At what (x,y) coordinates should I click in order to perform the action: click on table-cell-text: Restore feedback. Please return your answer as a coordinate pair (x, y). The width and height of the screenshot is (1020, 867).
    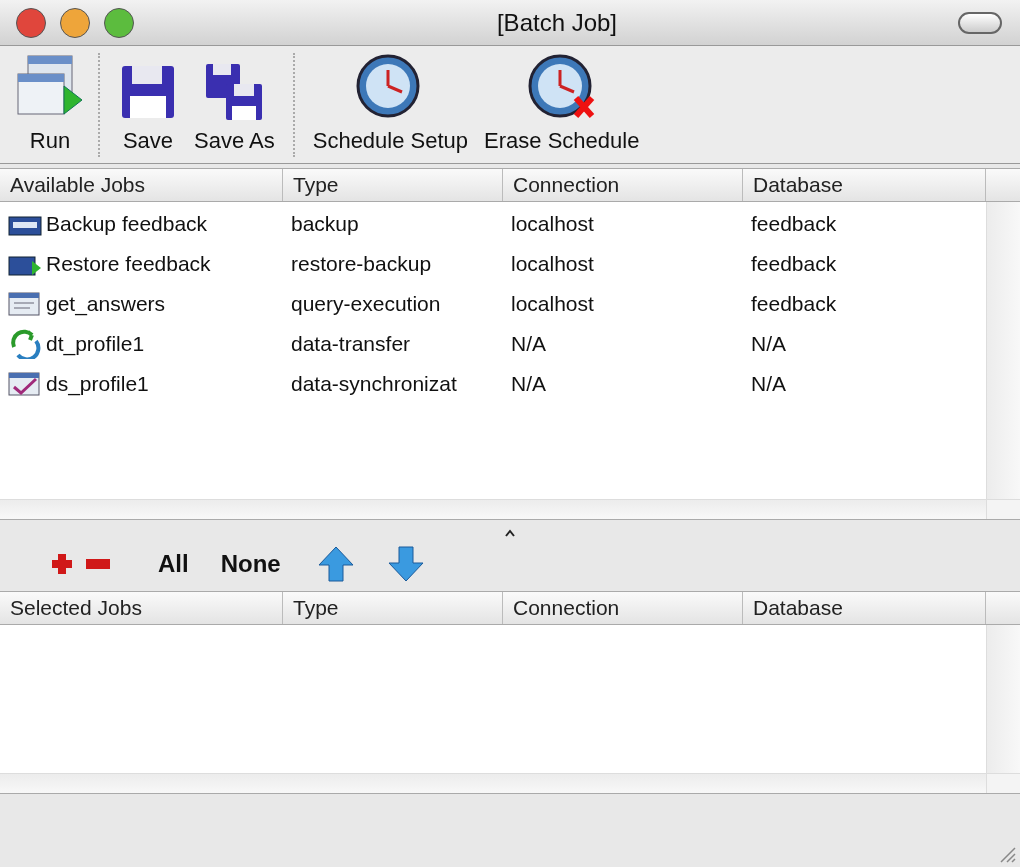
    Looking at the image, I should click on (128, 264).